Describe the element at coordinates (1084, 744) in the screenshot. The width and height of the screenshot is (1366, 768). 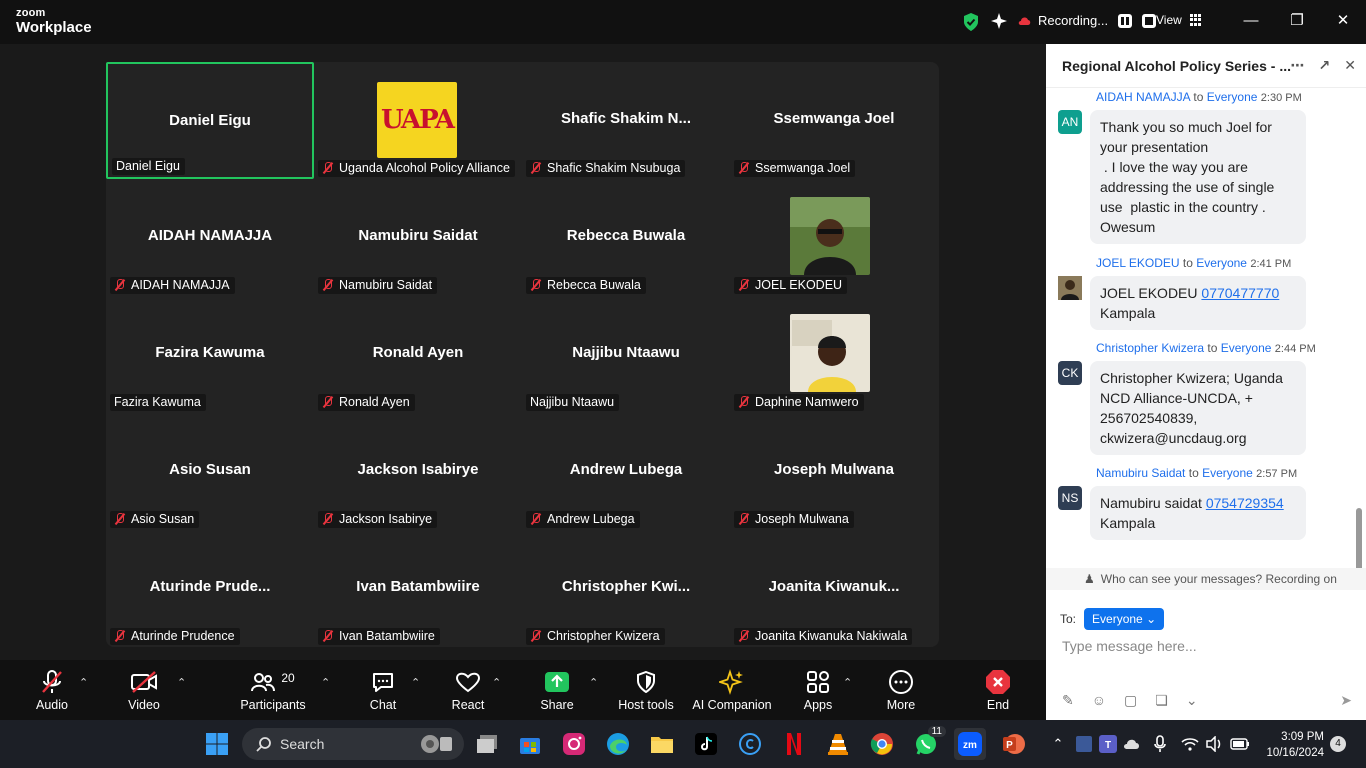
I see `tray-app-button` at that location.